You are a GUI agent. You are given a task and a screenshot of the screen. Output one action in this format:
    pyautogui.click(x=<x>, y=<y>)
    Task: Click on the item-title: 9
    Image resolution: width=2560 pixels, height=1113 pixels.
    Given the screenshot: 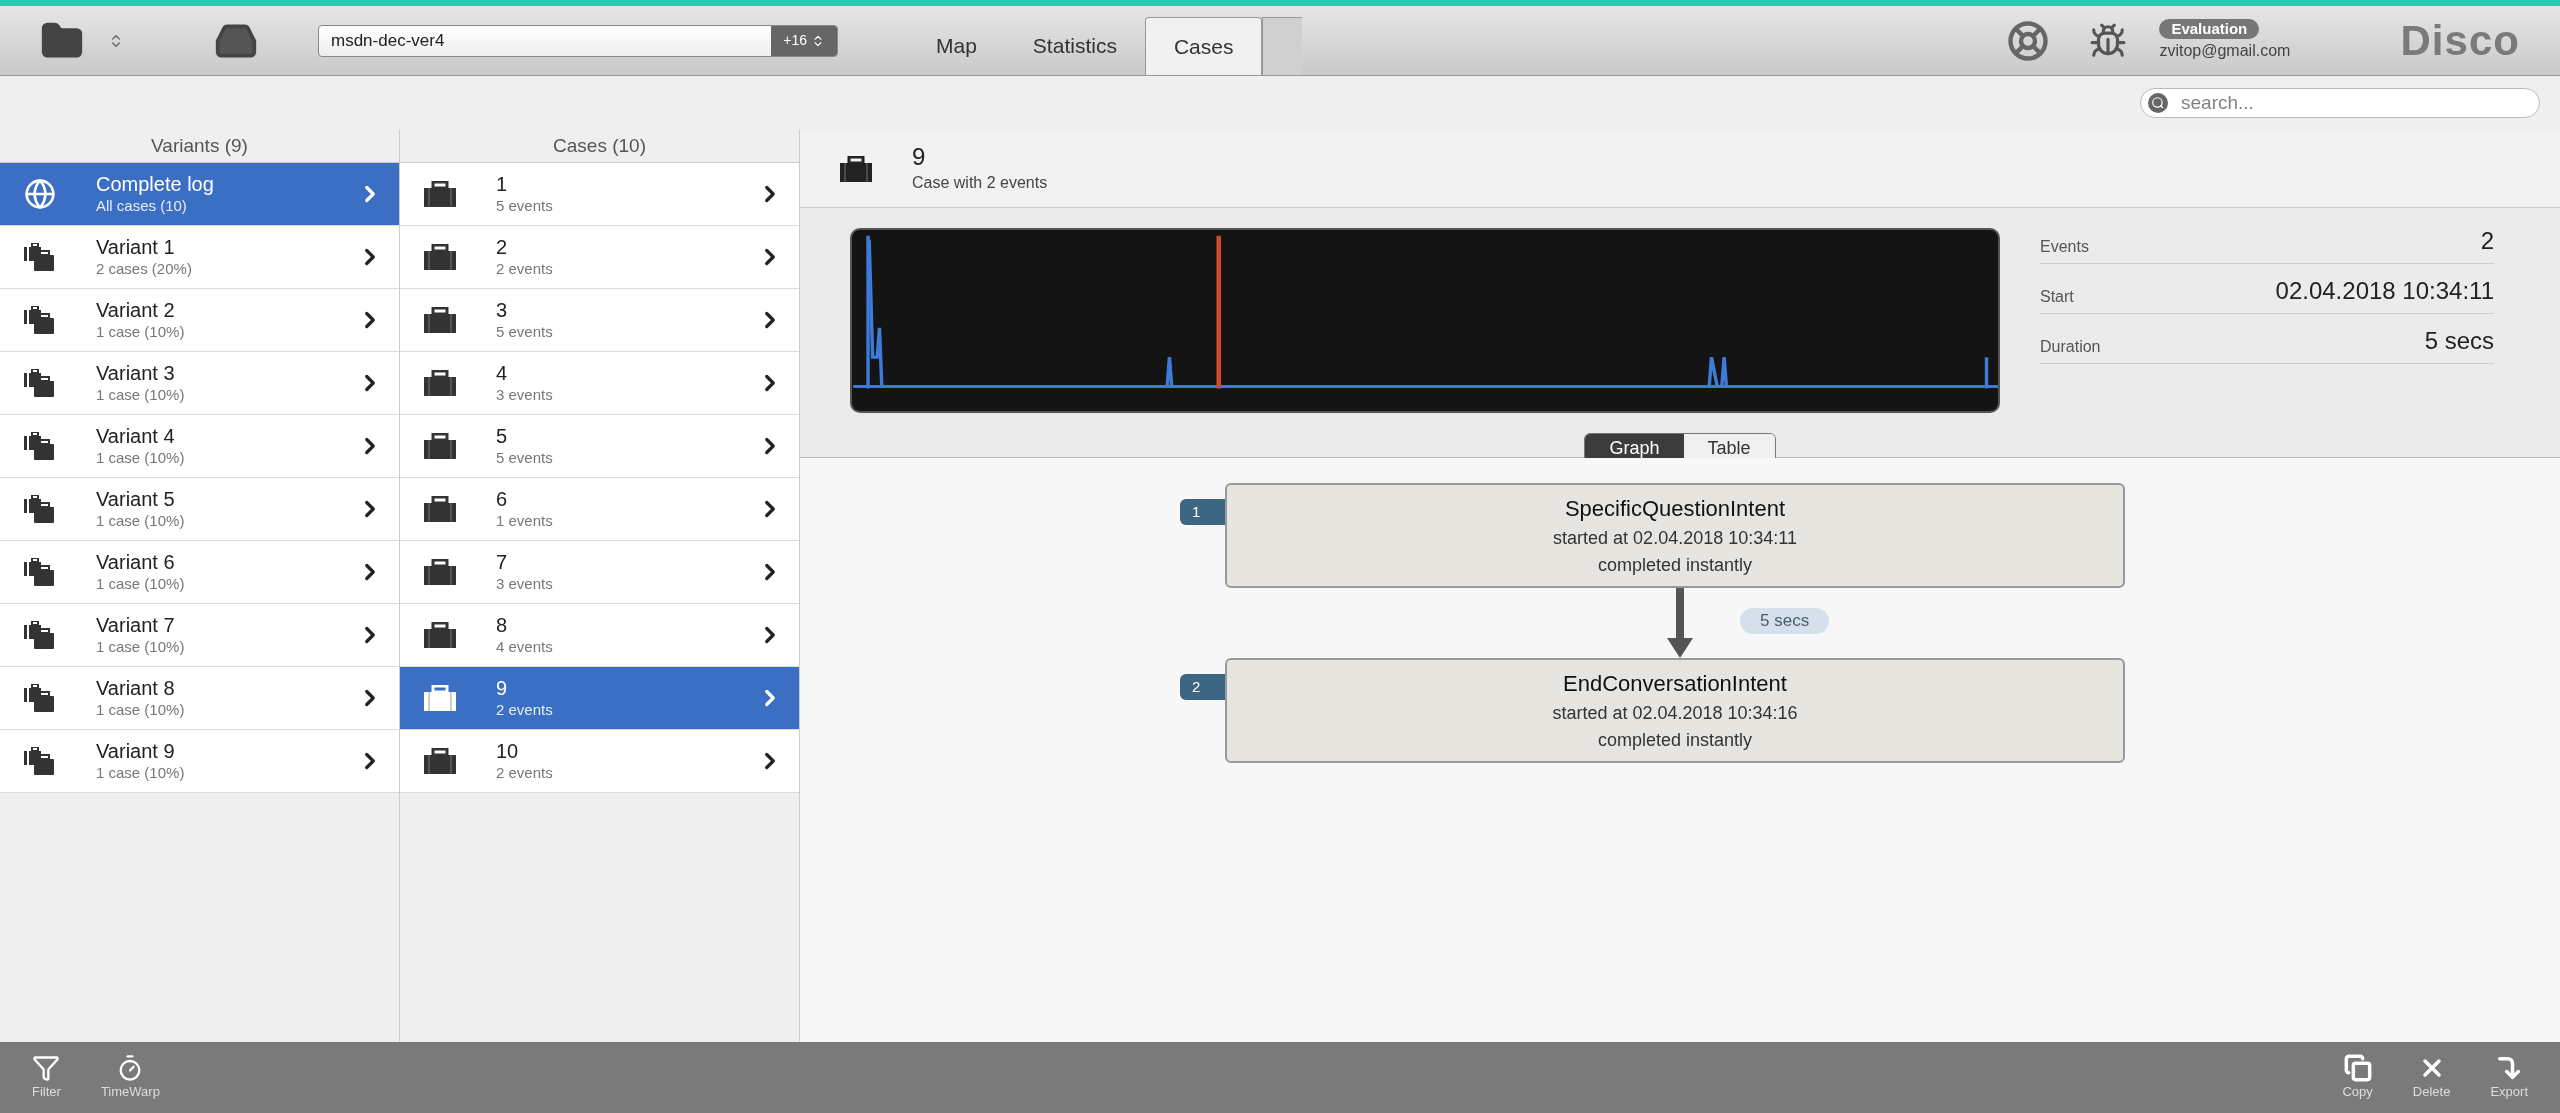 What is the action you would take?
    pyautogui.click(x=502, y=688)
    